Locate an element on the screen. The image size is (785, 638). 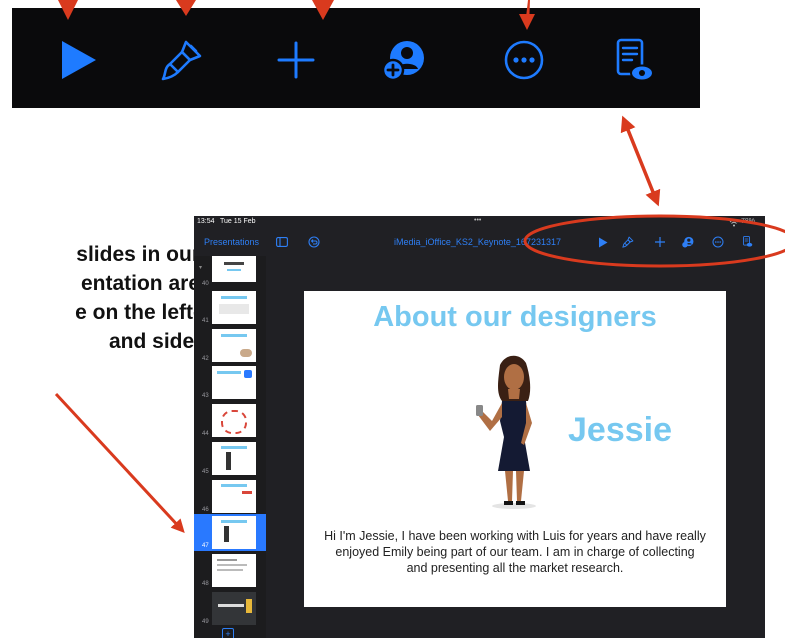
double-arrow is located at coordinates (640, 161).